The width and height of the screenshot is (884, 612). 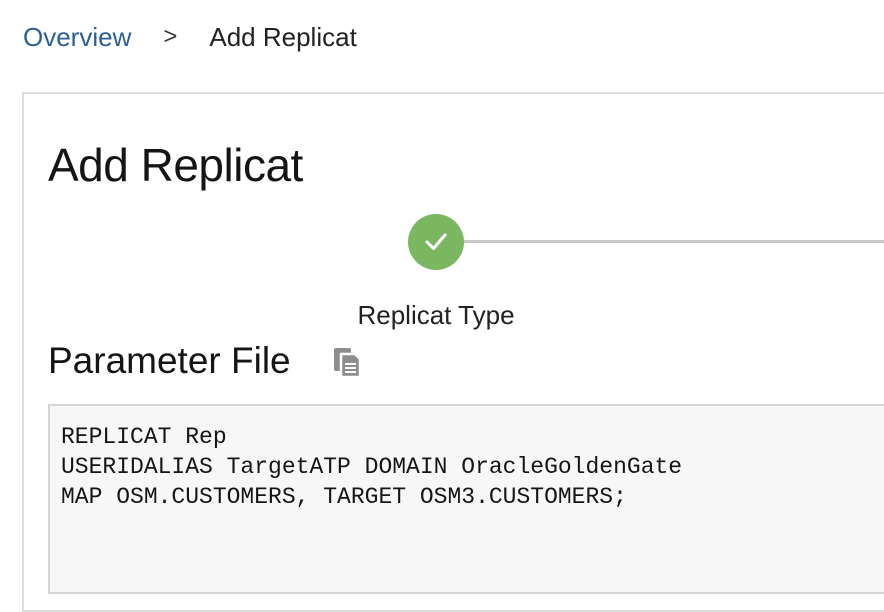 What do you see at coordinates (673, 241) in the screenshot?
I see `train-connector-line` at bounding box center [673, 241].